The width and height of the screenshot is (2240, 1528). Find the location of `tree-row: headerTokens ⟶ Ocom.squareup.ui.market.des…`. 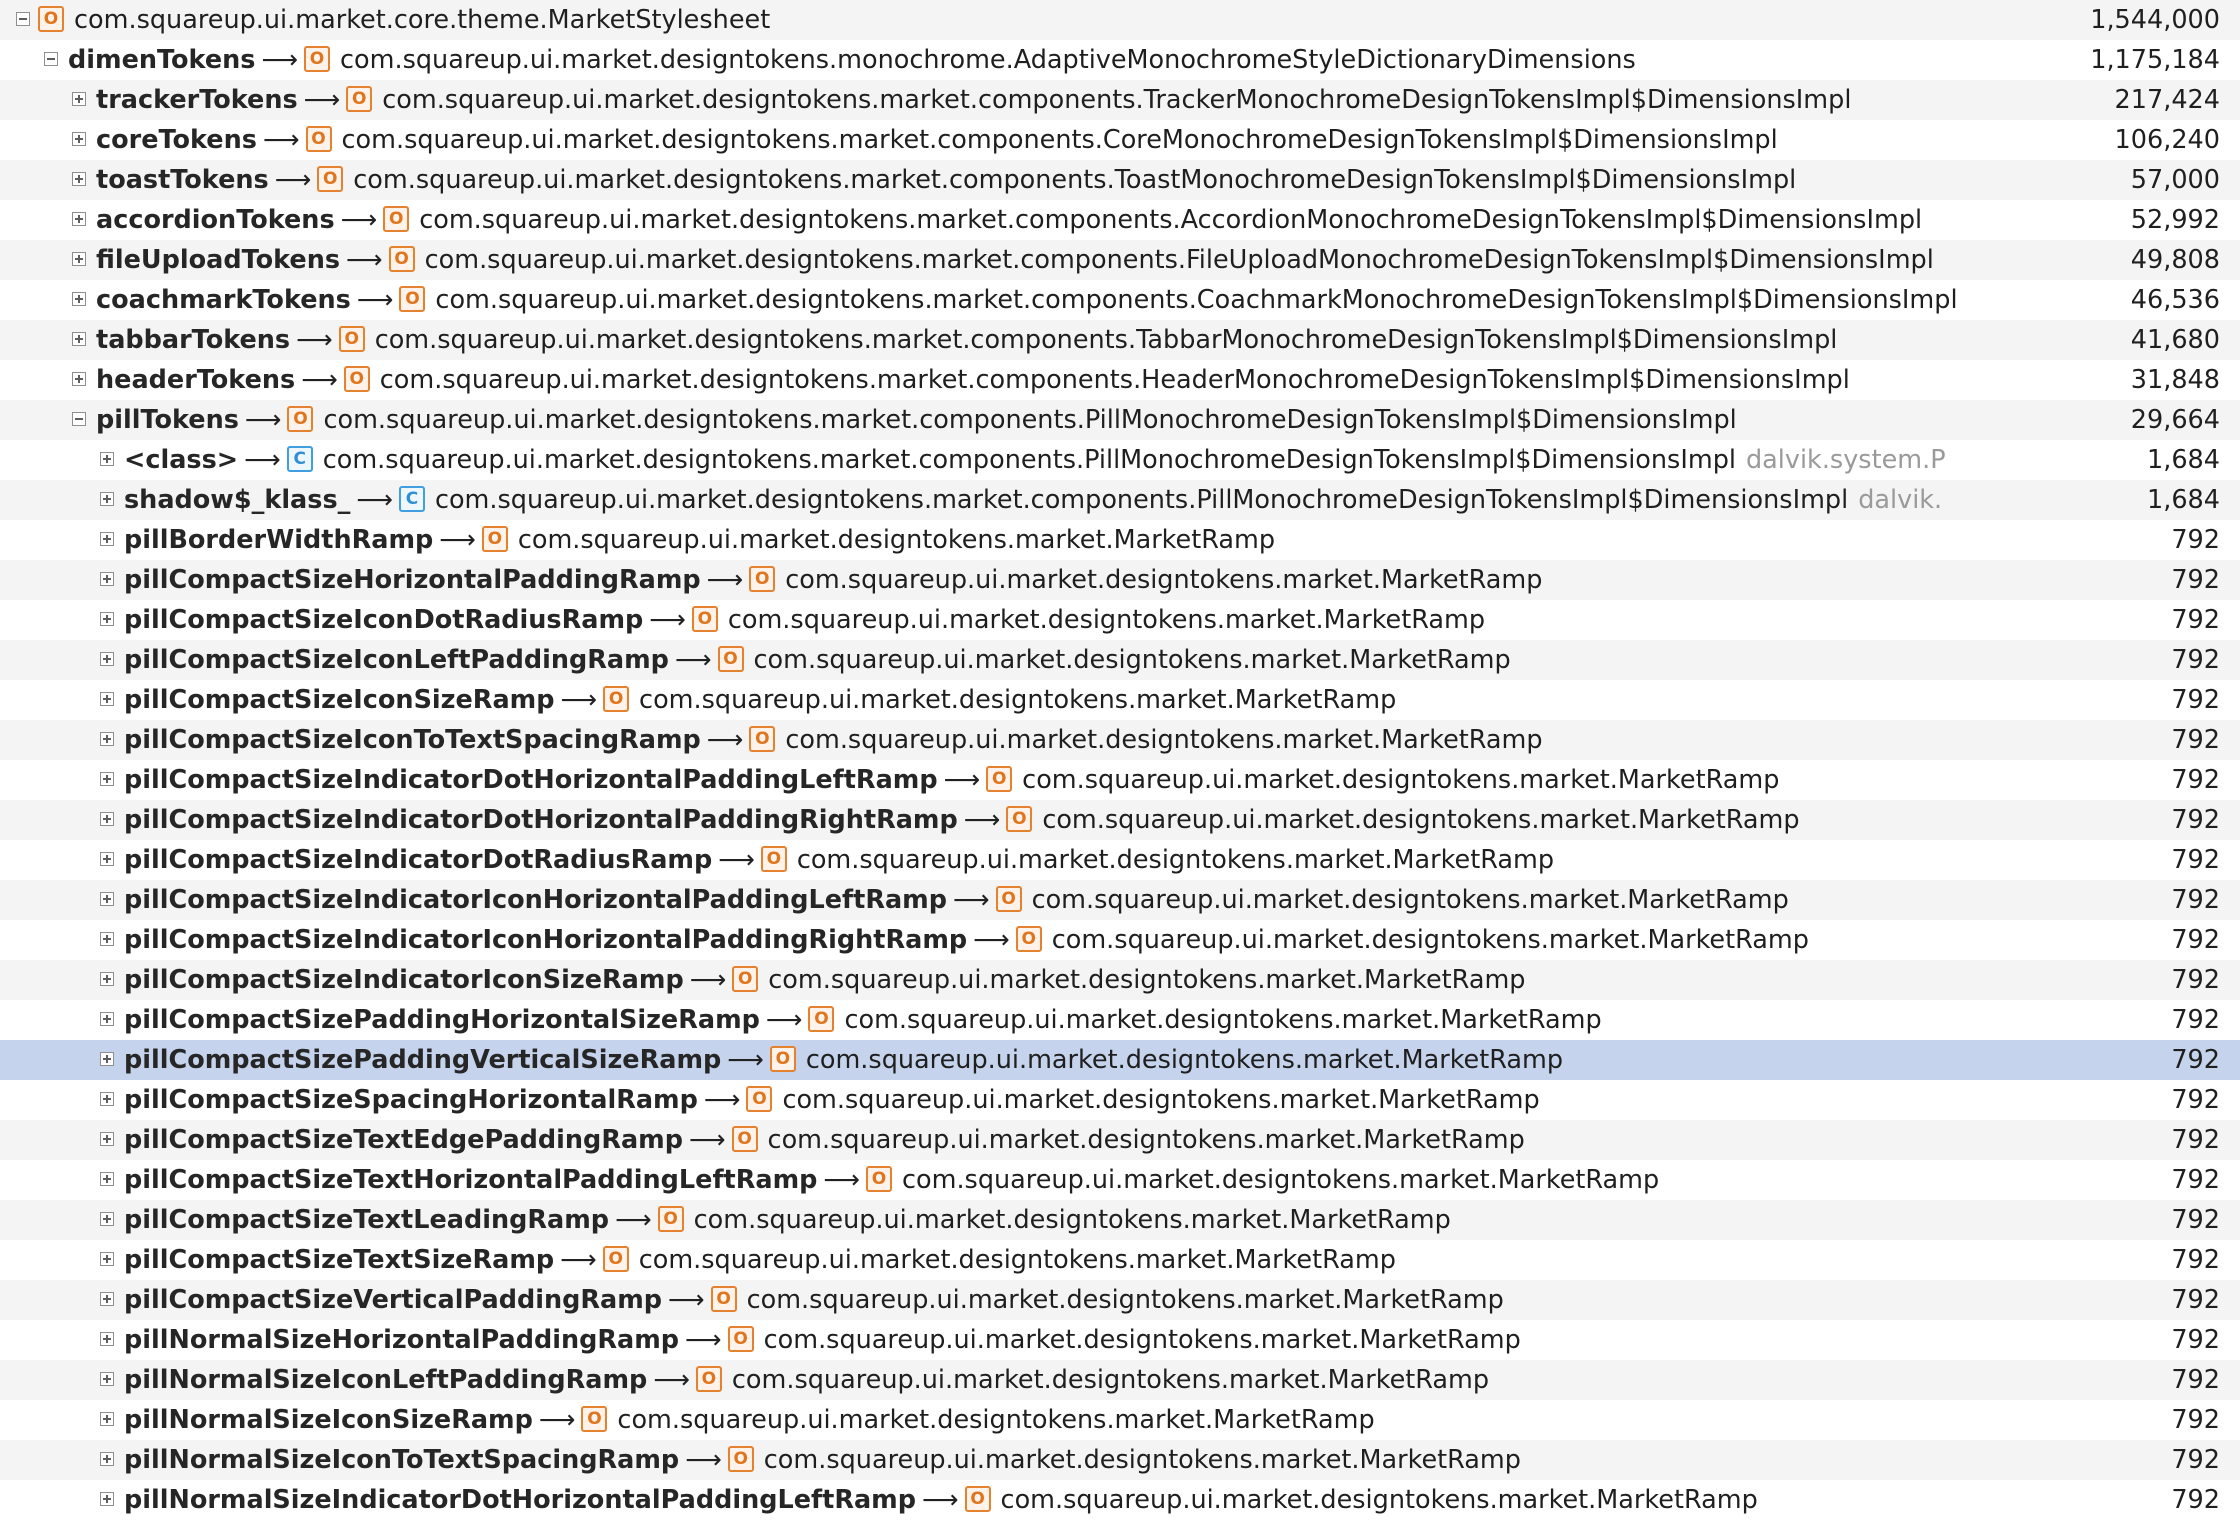

tree-row: headerTokens ⟶ Ocom.squareup.ui.market.des… is located at coordinates (1120, 380).